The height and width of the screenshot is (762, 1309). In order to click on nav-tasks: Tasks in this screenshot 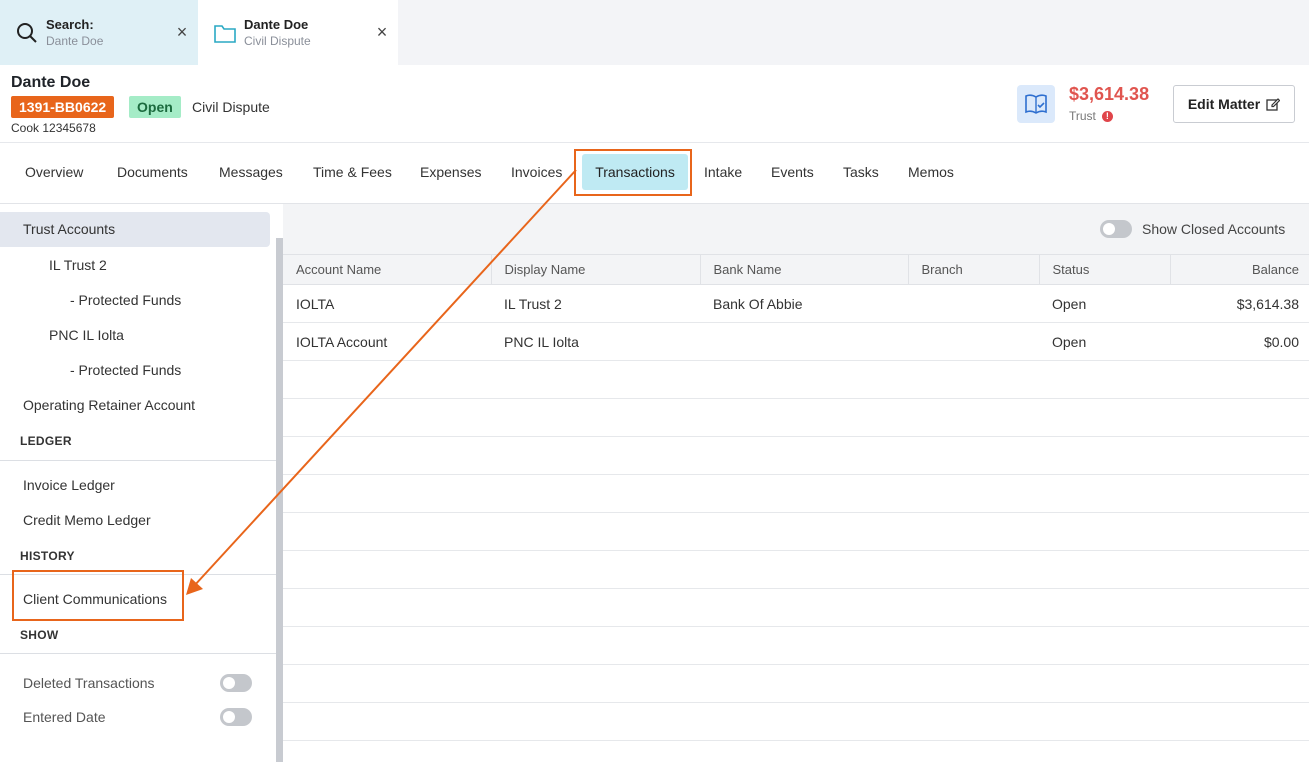, I will do `click(861, 172)`.